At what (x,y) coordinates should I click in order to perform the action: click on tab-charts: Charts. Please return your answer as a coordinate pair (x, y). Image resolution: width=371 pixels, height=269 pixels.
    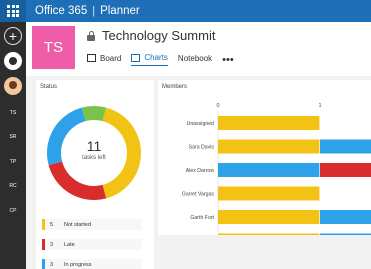
    Looking at the image, I should click on (149, 59).